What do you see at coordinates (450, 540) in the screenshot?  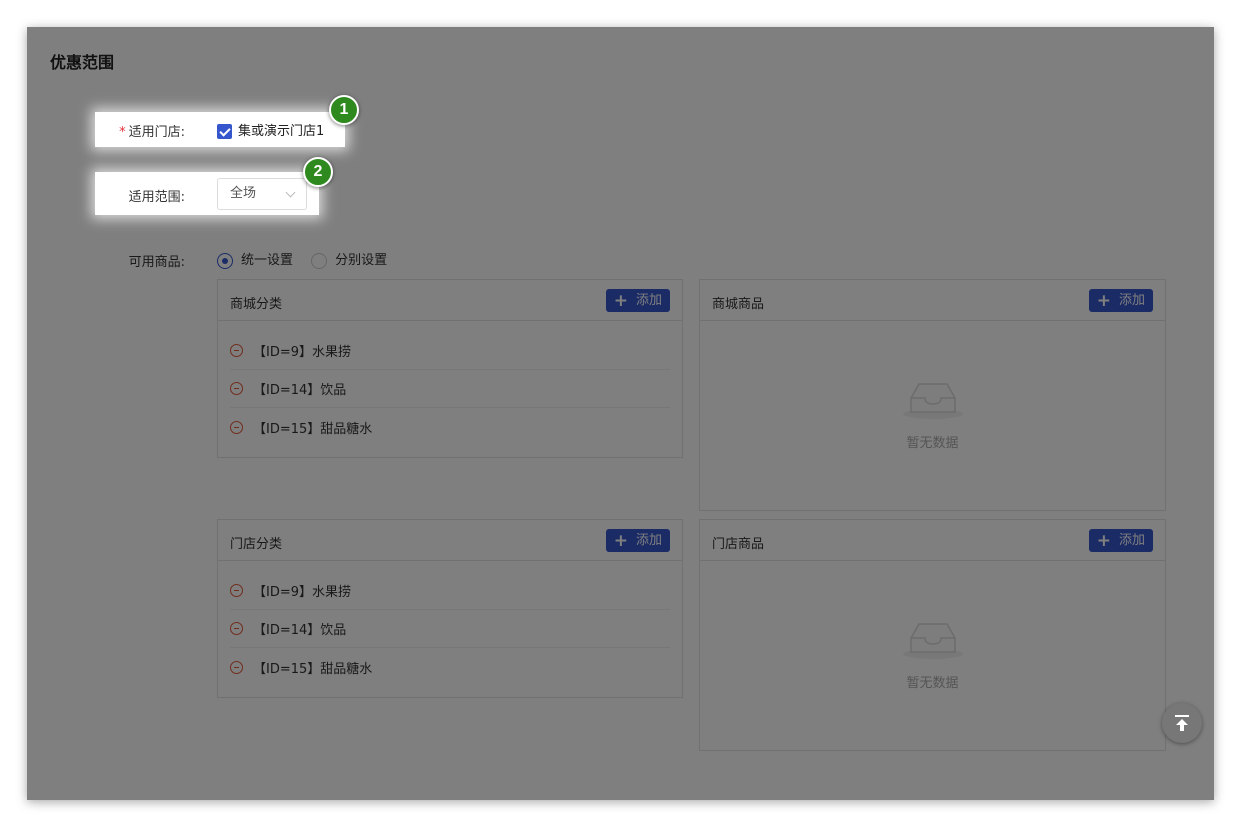 I see `store-category-header: 门店分类 + 添加` at bounding box center [450, 540].